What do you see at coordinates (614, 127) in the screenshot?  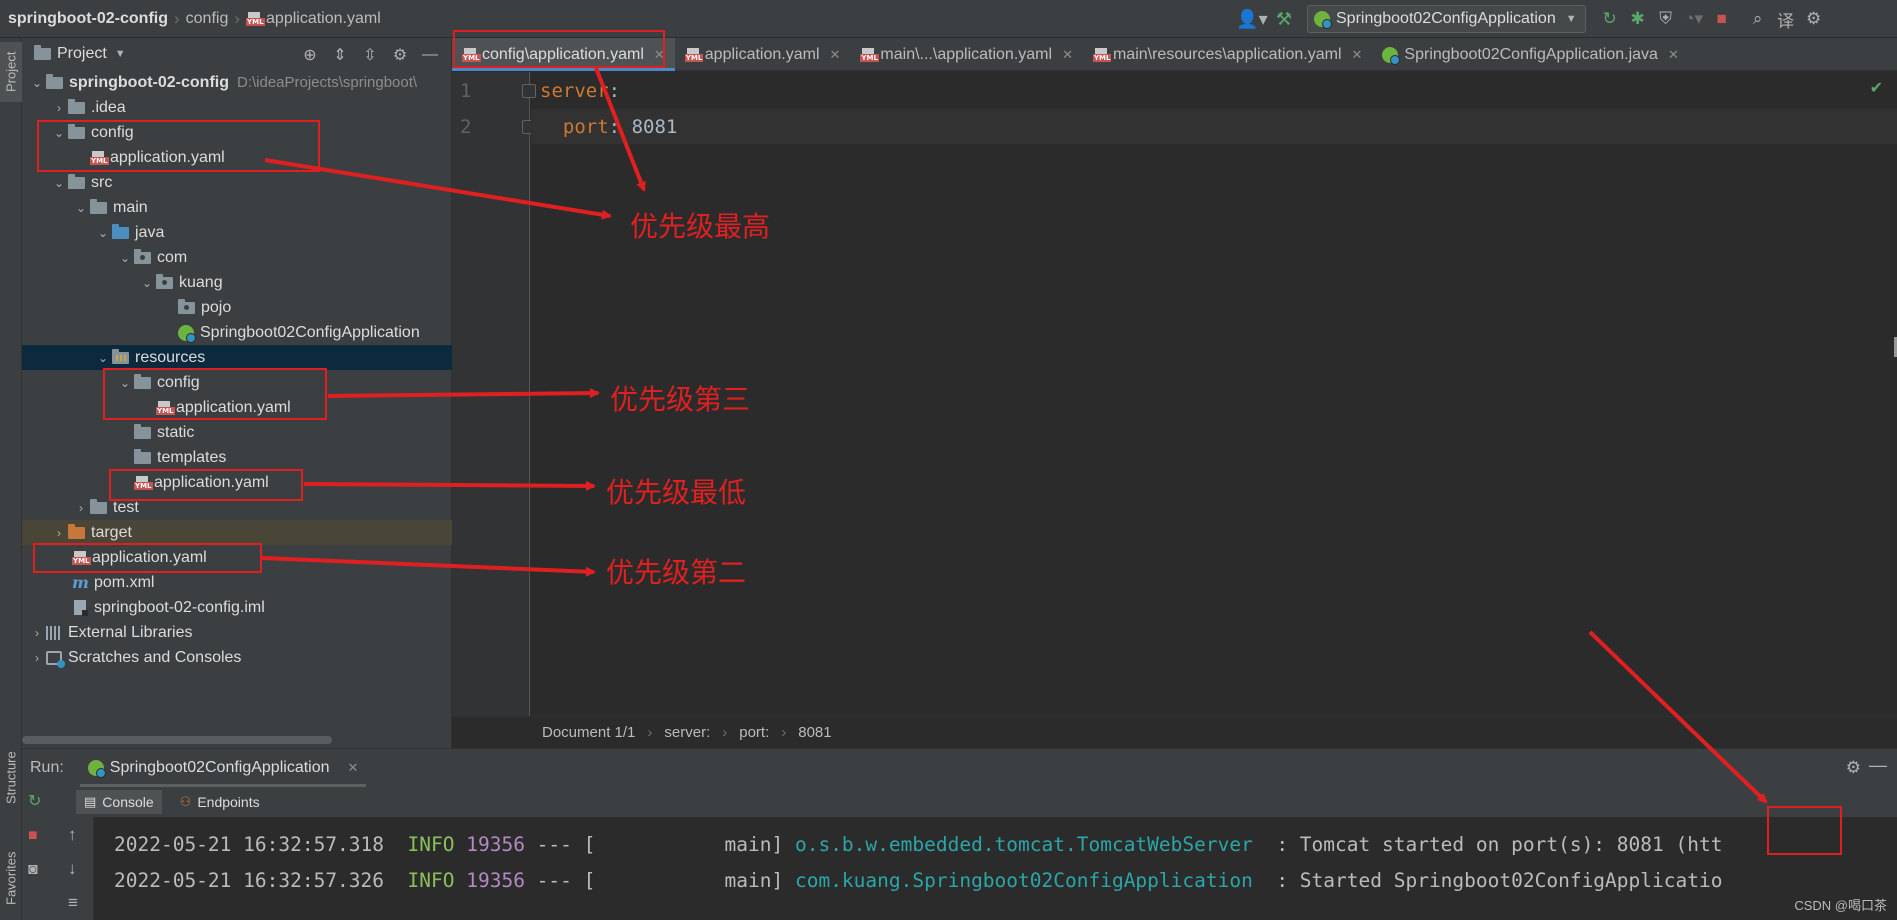 I see `yaml-colon: :` at bounding box center [614, 127].